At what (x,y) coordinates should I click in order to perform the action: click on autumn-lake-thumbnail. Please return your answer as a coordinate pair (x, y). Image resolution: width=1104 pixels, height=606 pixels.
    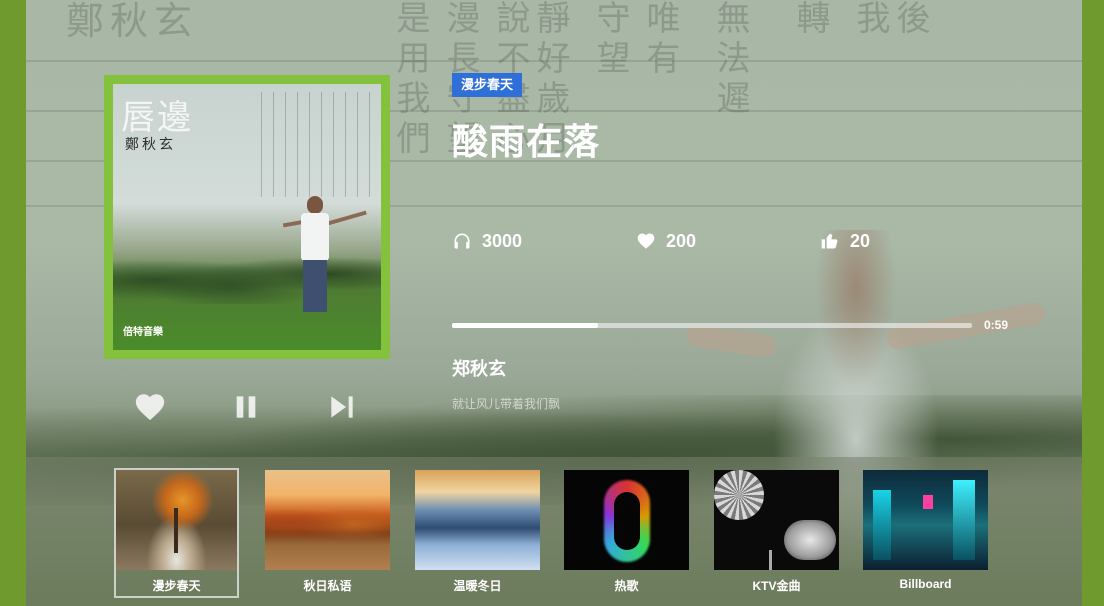
    Looking at the image, I should click on (327, 520).